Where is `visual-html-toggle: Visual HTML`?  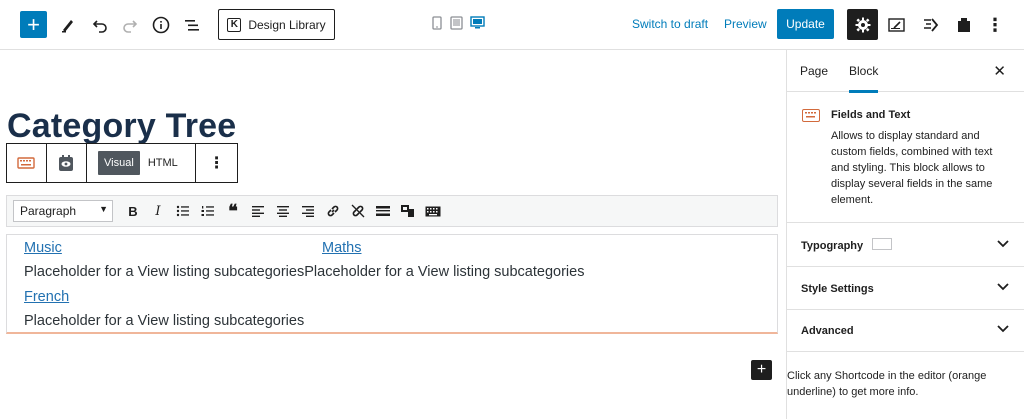
visual-html-toggle: Visual HTML is located at coordinates (142, 163).